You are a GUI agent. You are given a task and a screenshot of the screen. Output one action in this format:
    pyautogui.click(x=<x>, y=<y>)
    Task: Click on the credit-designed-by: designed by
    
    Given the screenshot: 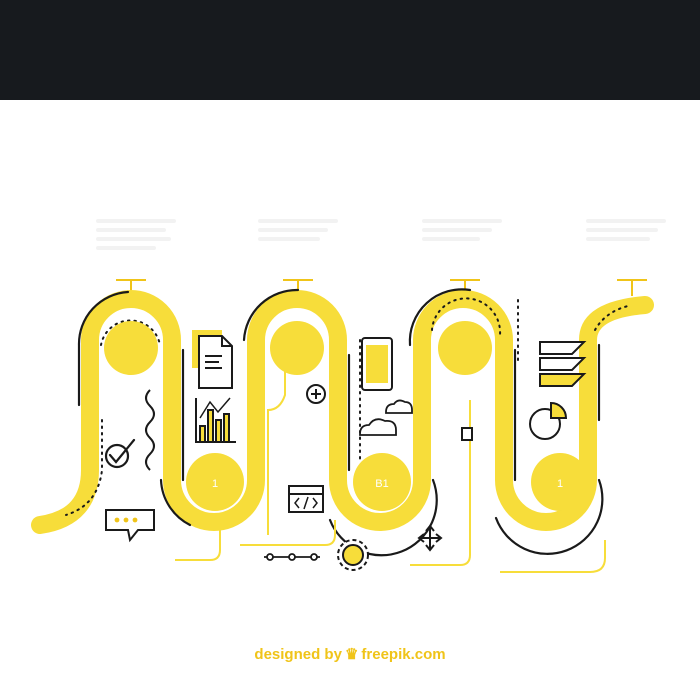 What is the action you would take?
    pyautogui.click(x=298, y=654)
    